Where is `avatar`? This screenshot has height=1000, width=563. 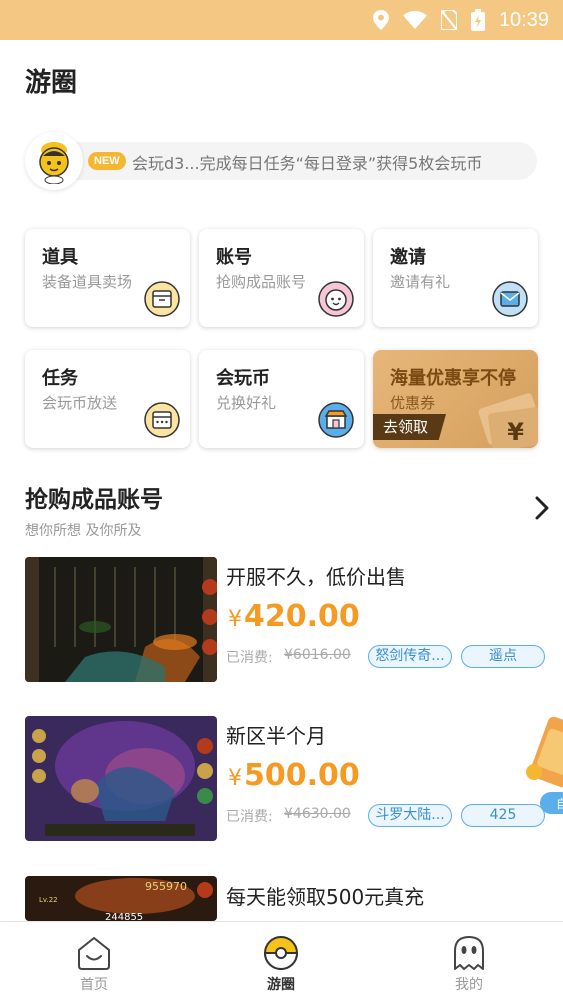 avatar is located at coordinates (54, 161).